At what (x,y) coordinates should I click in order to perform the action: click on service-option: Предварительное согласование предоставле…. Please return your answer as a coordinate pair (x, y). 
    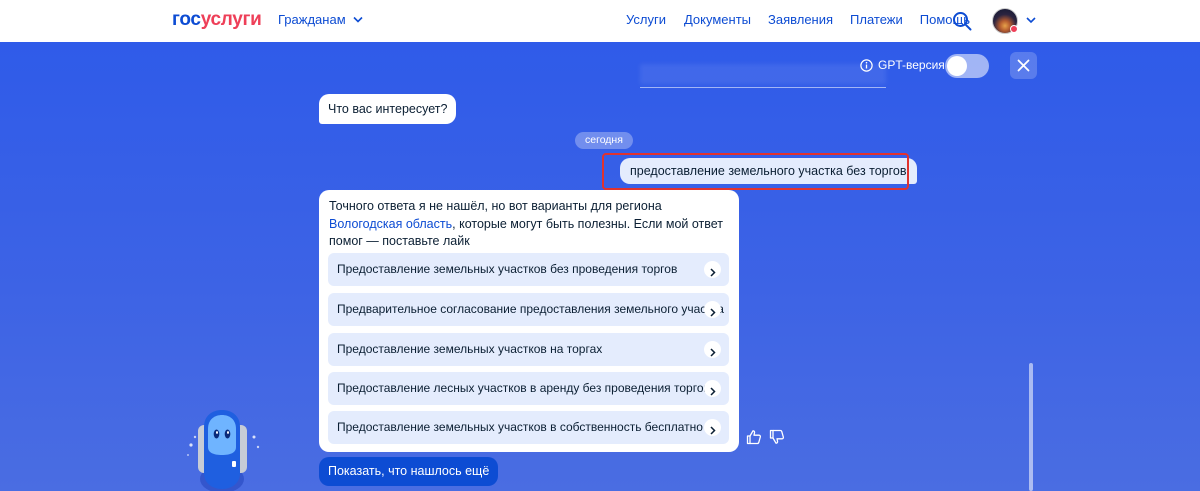
    Looking at the image, I should click on (528, 309).